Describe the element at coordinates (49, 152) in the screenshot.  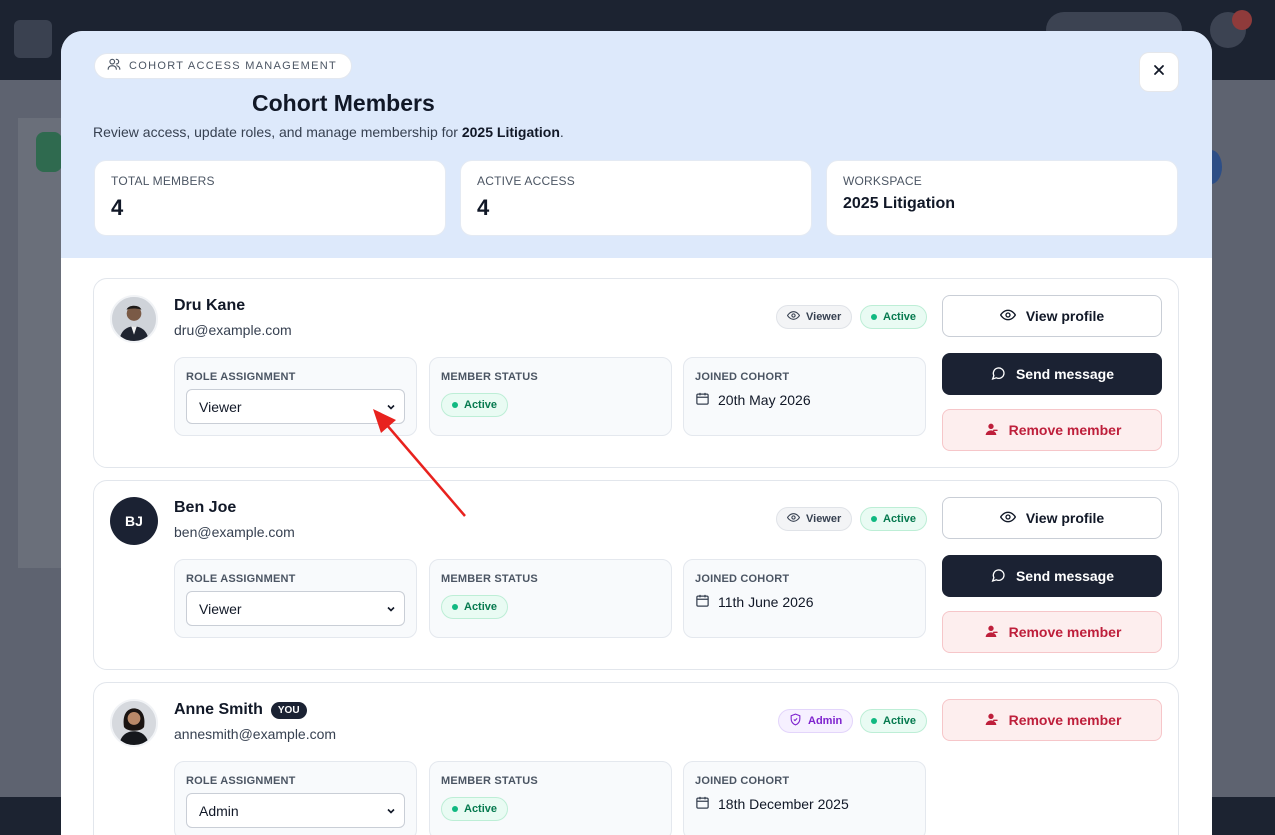
I see `background-green-element` at that location.